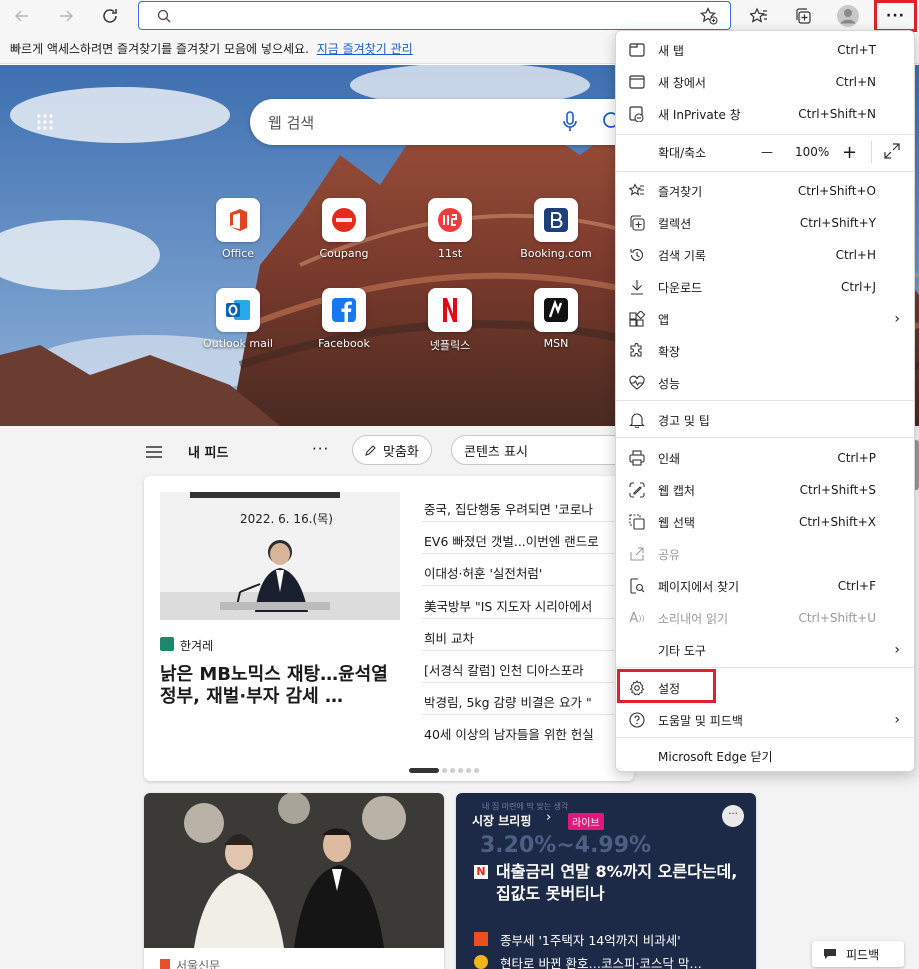 The width and height of the screenshot is (919, 969). What do you see at coordinates (508, 701) in the screenshot?
I see `headline-item: 박경림, 5kg 감량 비결은 요가 "` at bounding box center [508, 701].